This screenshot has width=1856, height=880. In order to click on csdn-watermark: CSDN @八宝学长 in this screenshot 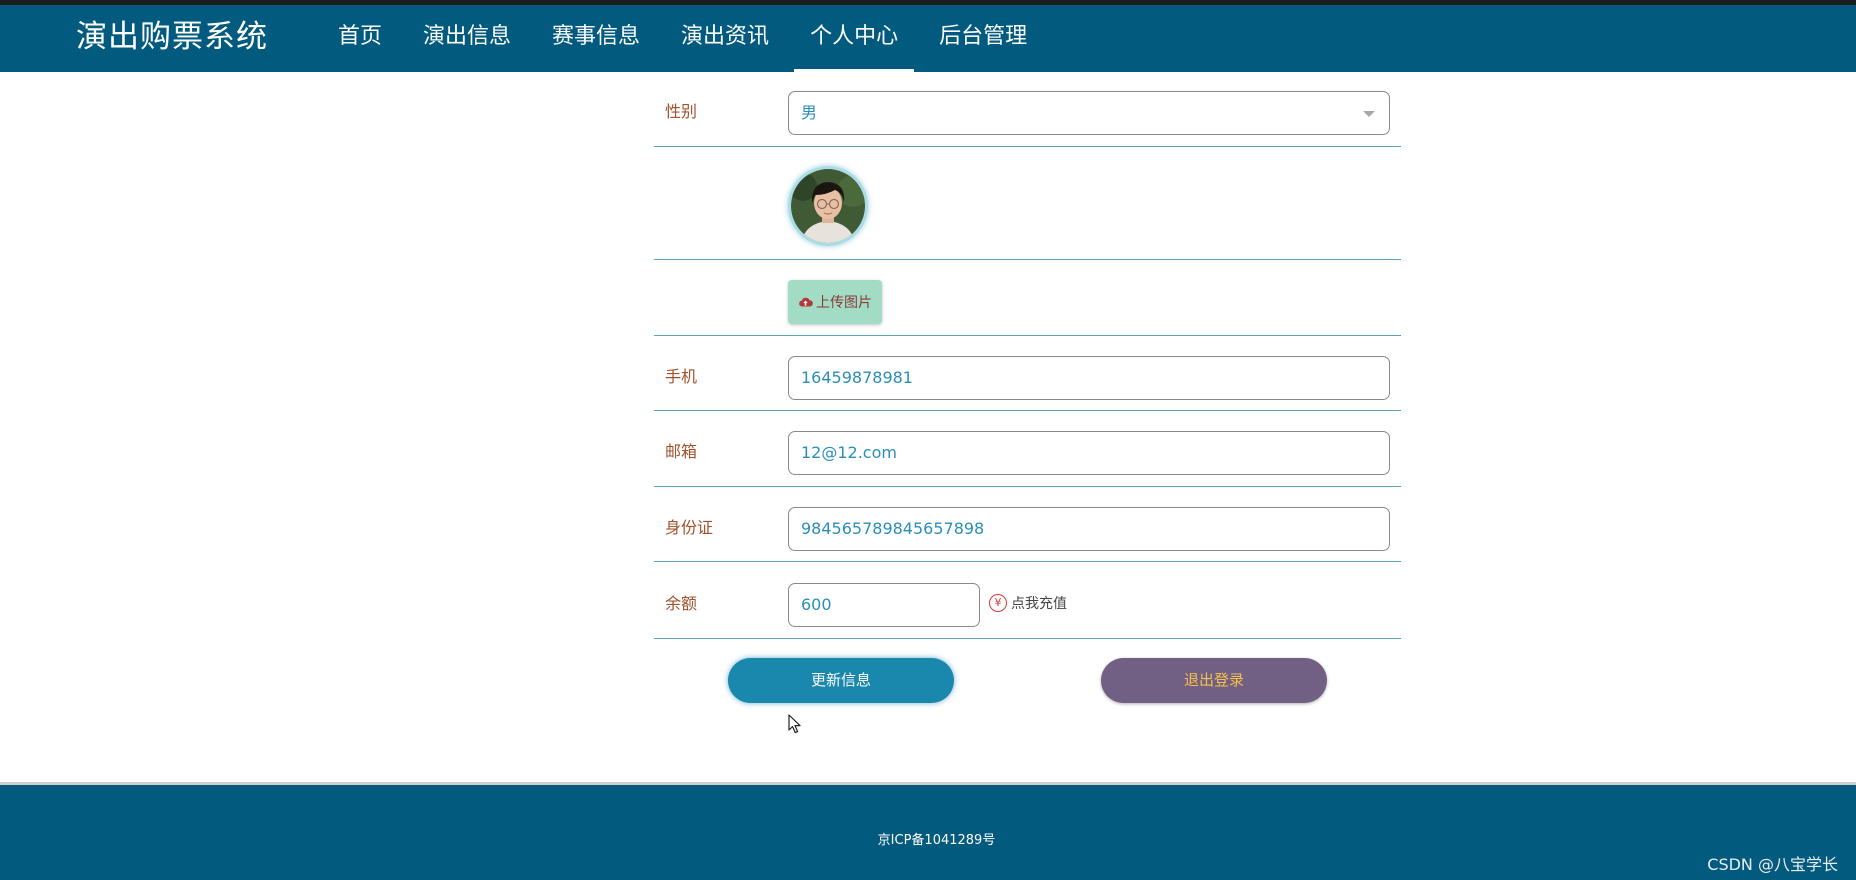, I will do `click(1772, 864)`.